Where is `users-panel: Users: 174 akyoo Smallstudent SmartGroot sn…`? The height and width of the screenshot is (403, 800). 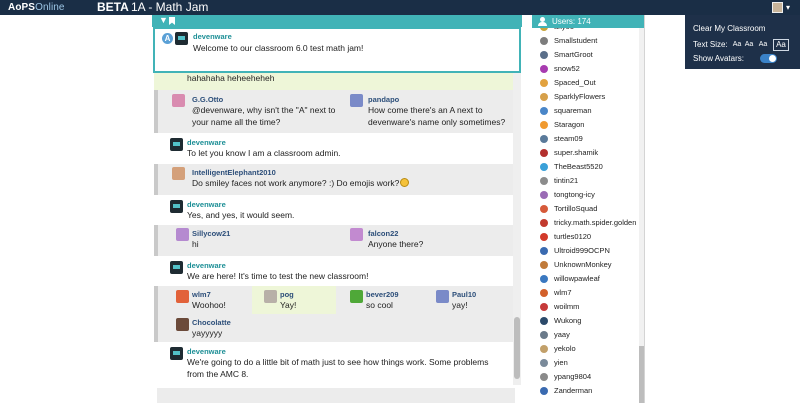 users-panel: Users: 174 akyoo Smallstudent SmartGroot sn… is located at coordinates (588, 209).